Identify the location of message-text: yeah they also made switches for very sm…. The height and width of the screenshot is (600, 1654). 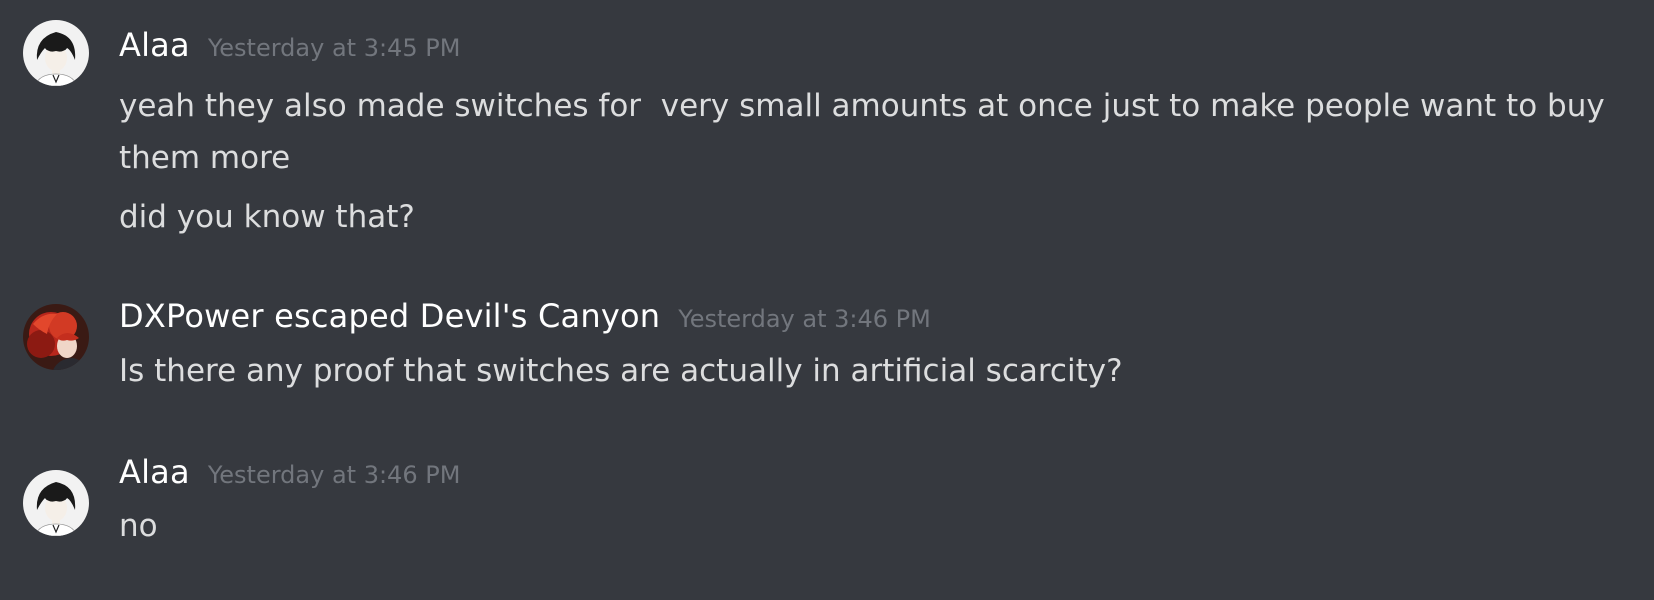
(867, 132).